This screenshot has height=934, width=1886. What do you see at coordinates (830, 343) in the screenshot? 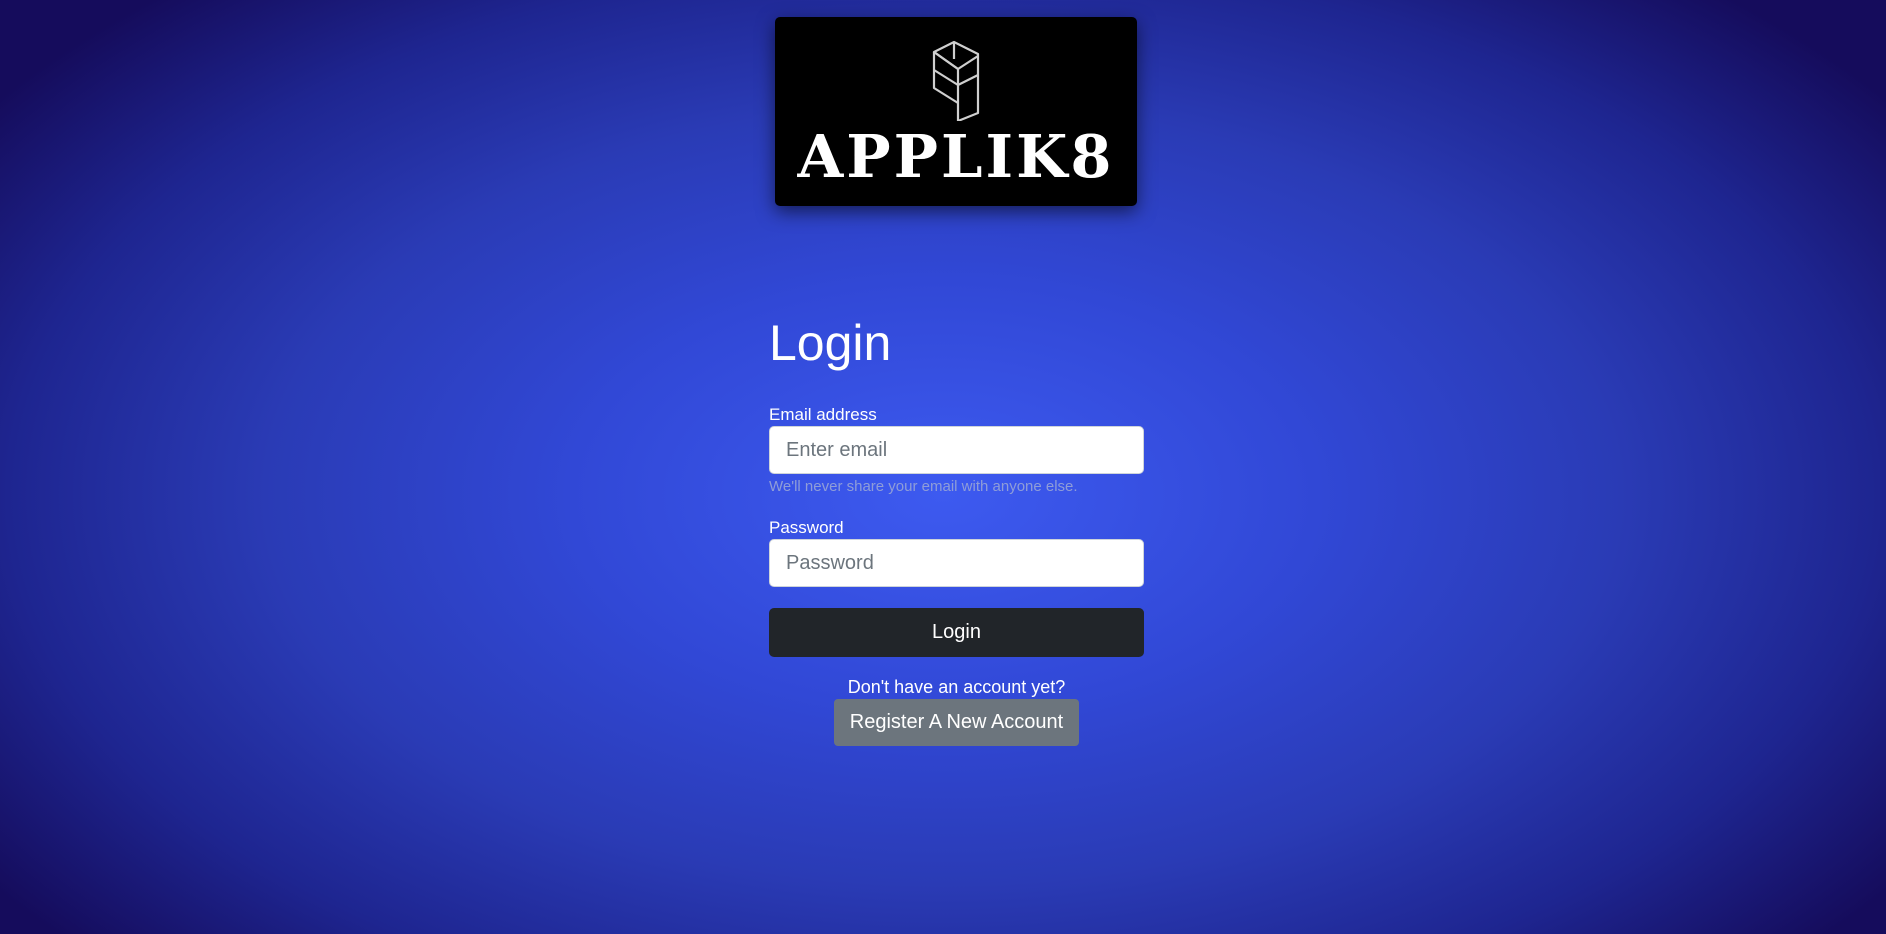
I see `page-title: Login` at bounding box center [830, 343].